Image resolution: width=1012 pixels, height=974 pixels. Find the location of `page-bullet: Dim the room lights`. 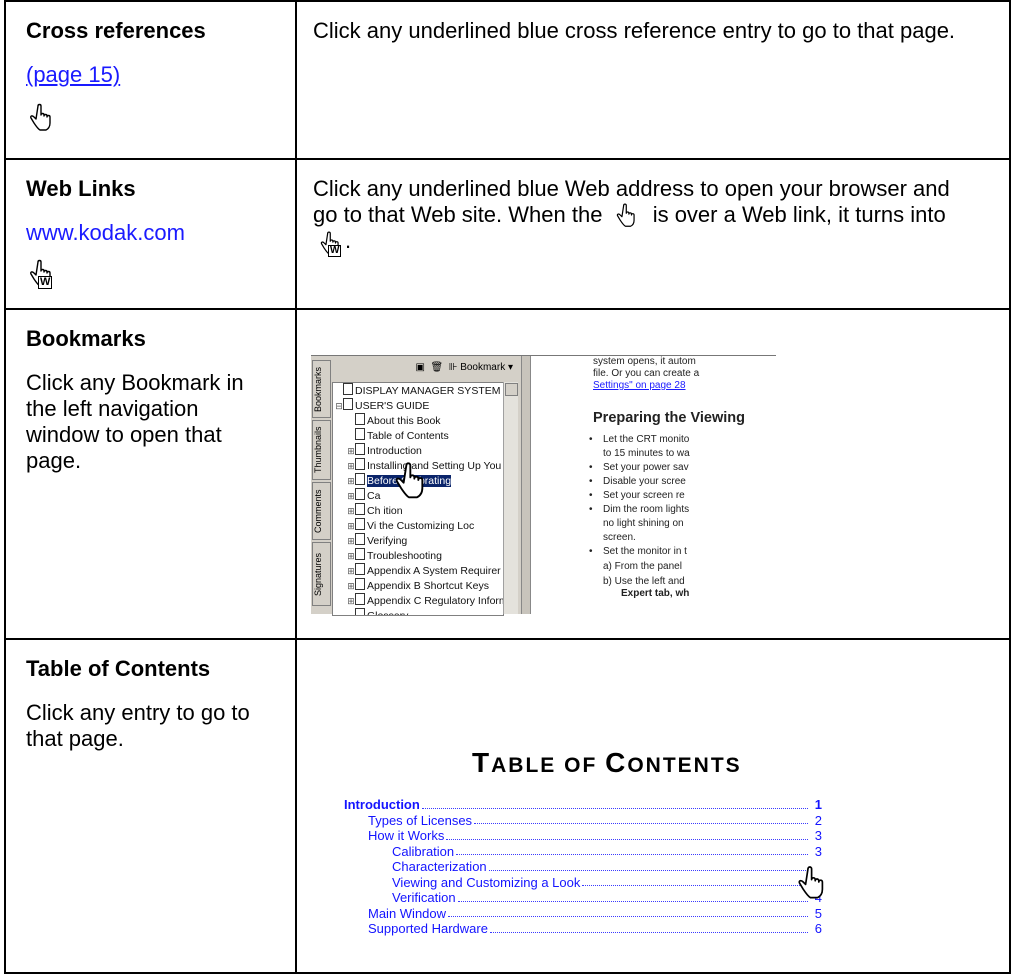

page-bullet: Dim the room lights is located at coordinates (682, 510).